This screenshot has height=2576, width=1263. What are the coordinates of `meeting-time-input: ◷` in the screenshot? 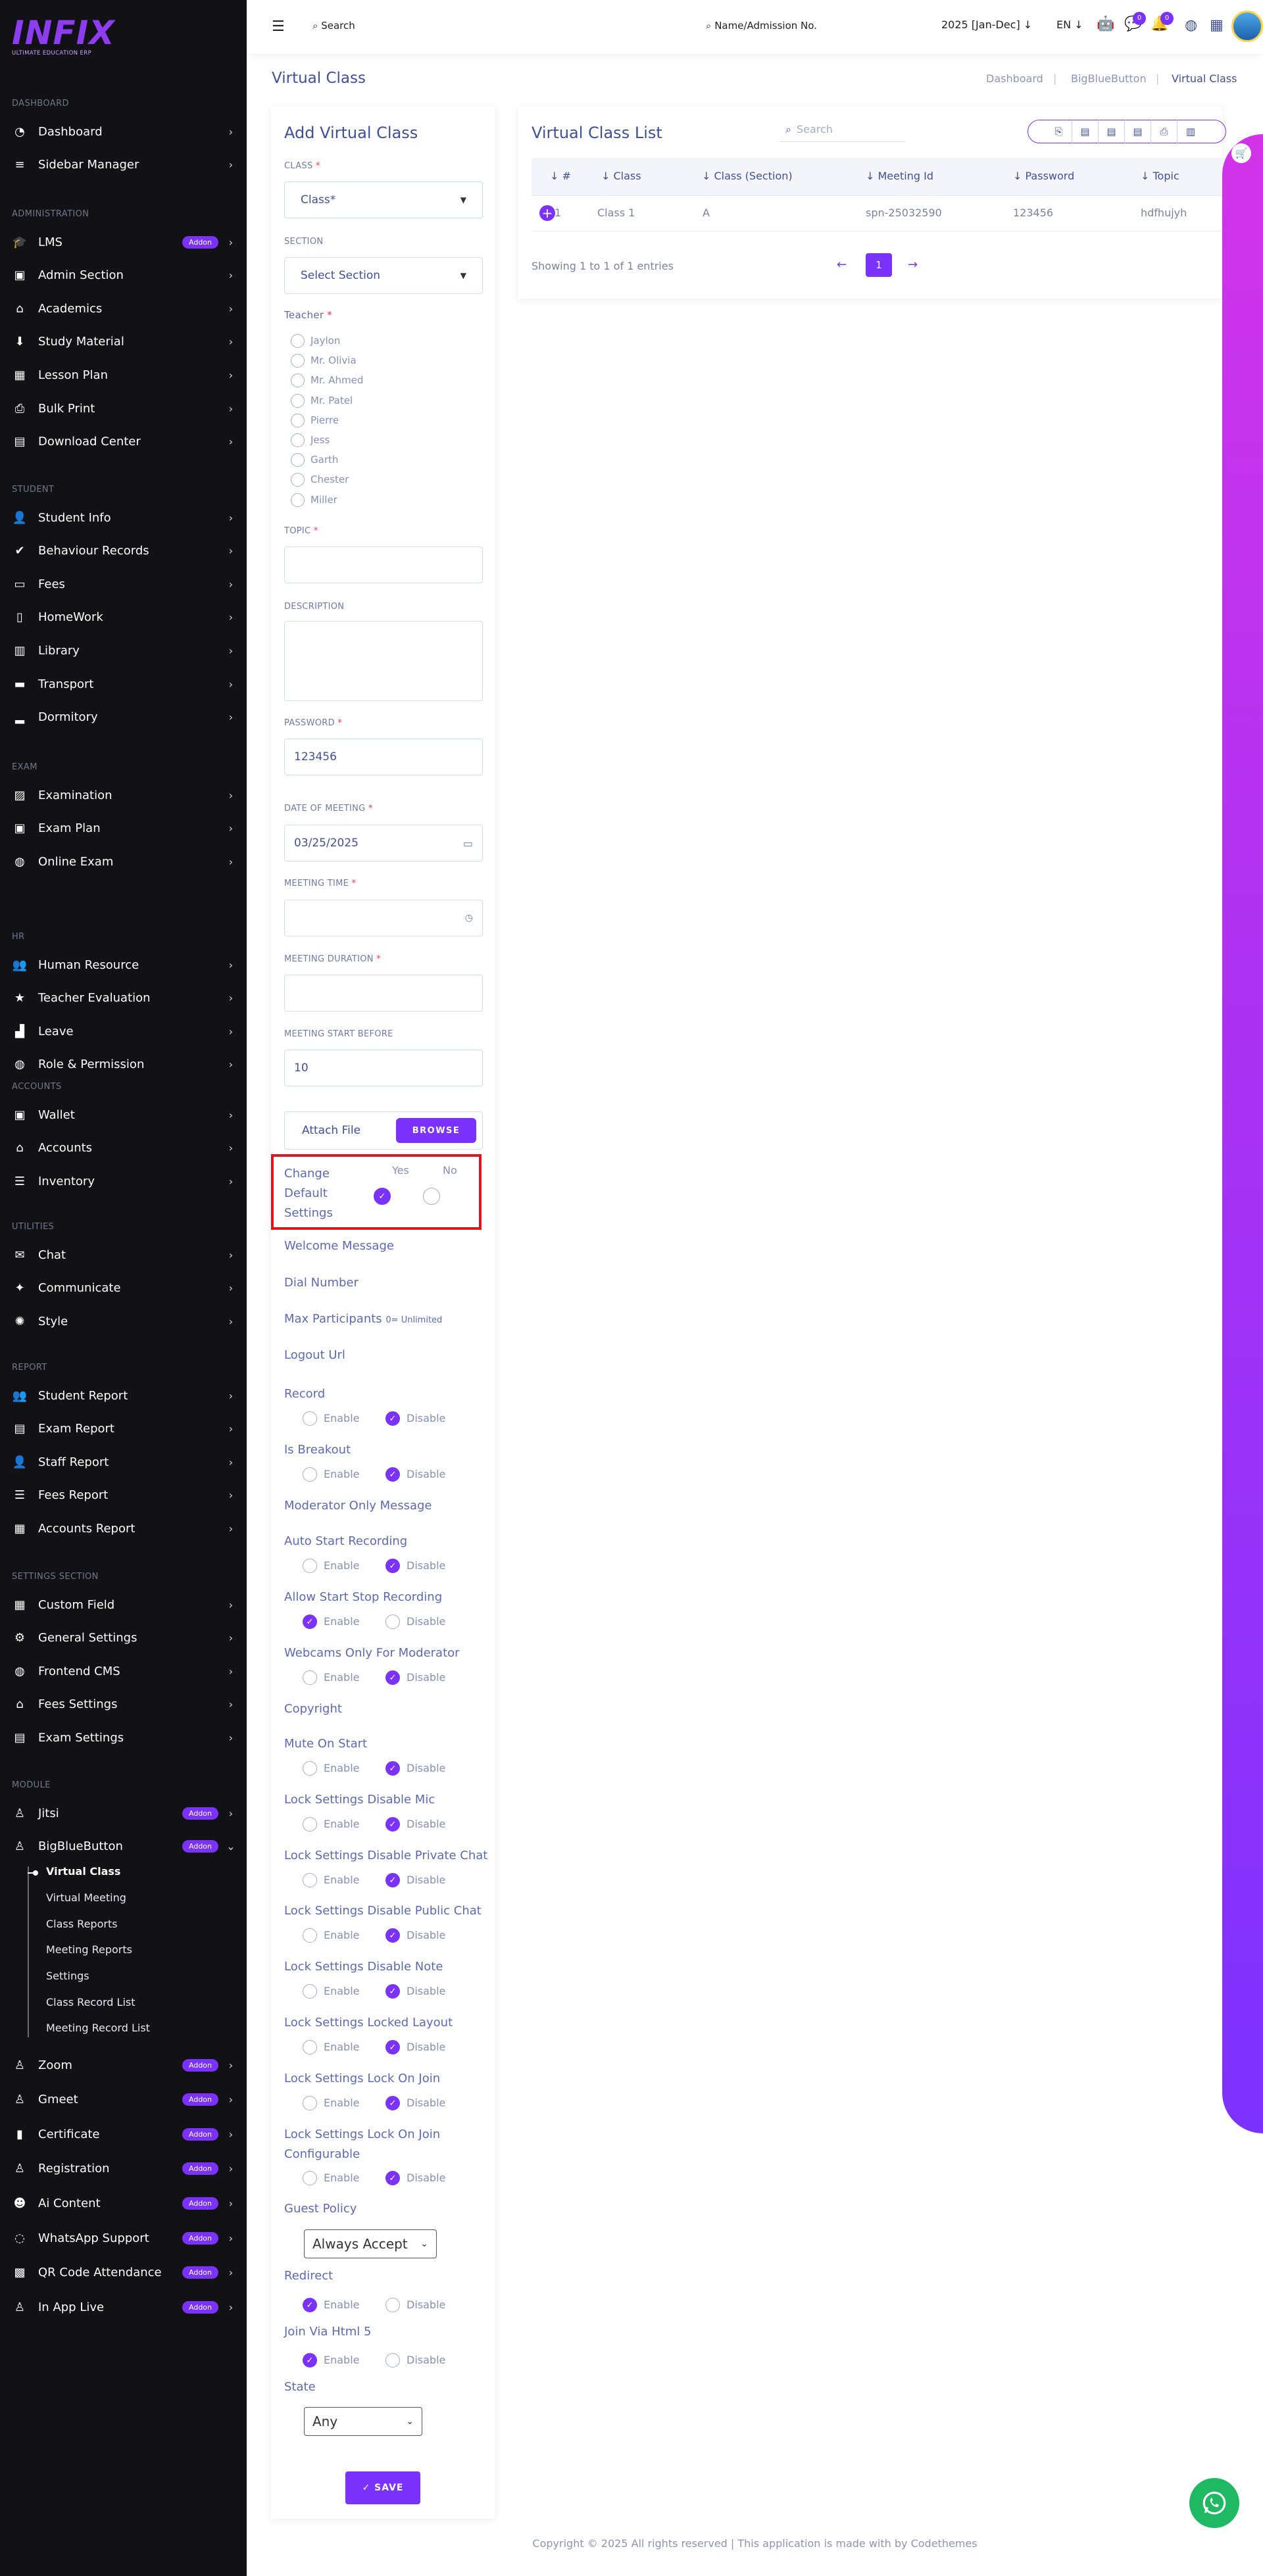 It's located at (383, 918).